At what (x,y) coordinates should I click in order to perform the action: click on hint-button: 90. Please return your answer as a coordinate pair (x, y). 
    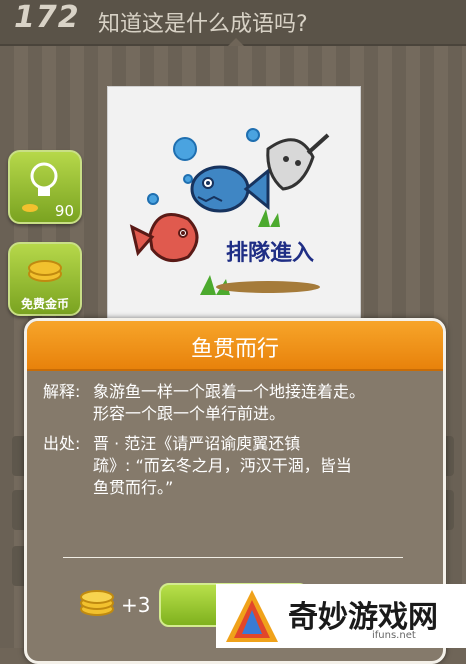
    Looking at the image, I should click on (45, 187).